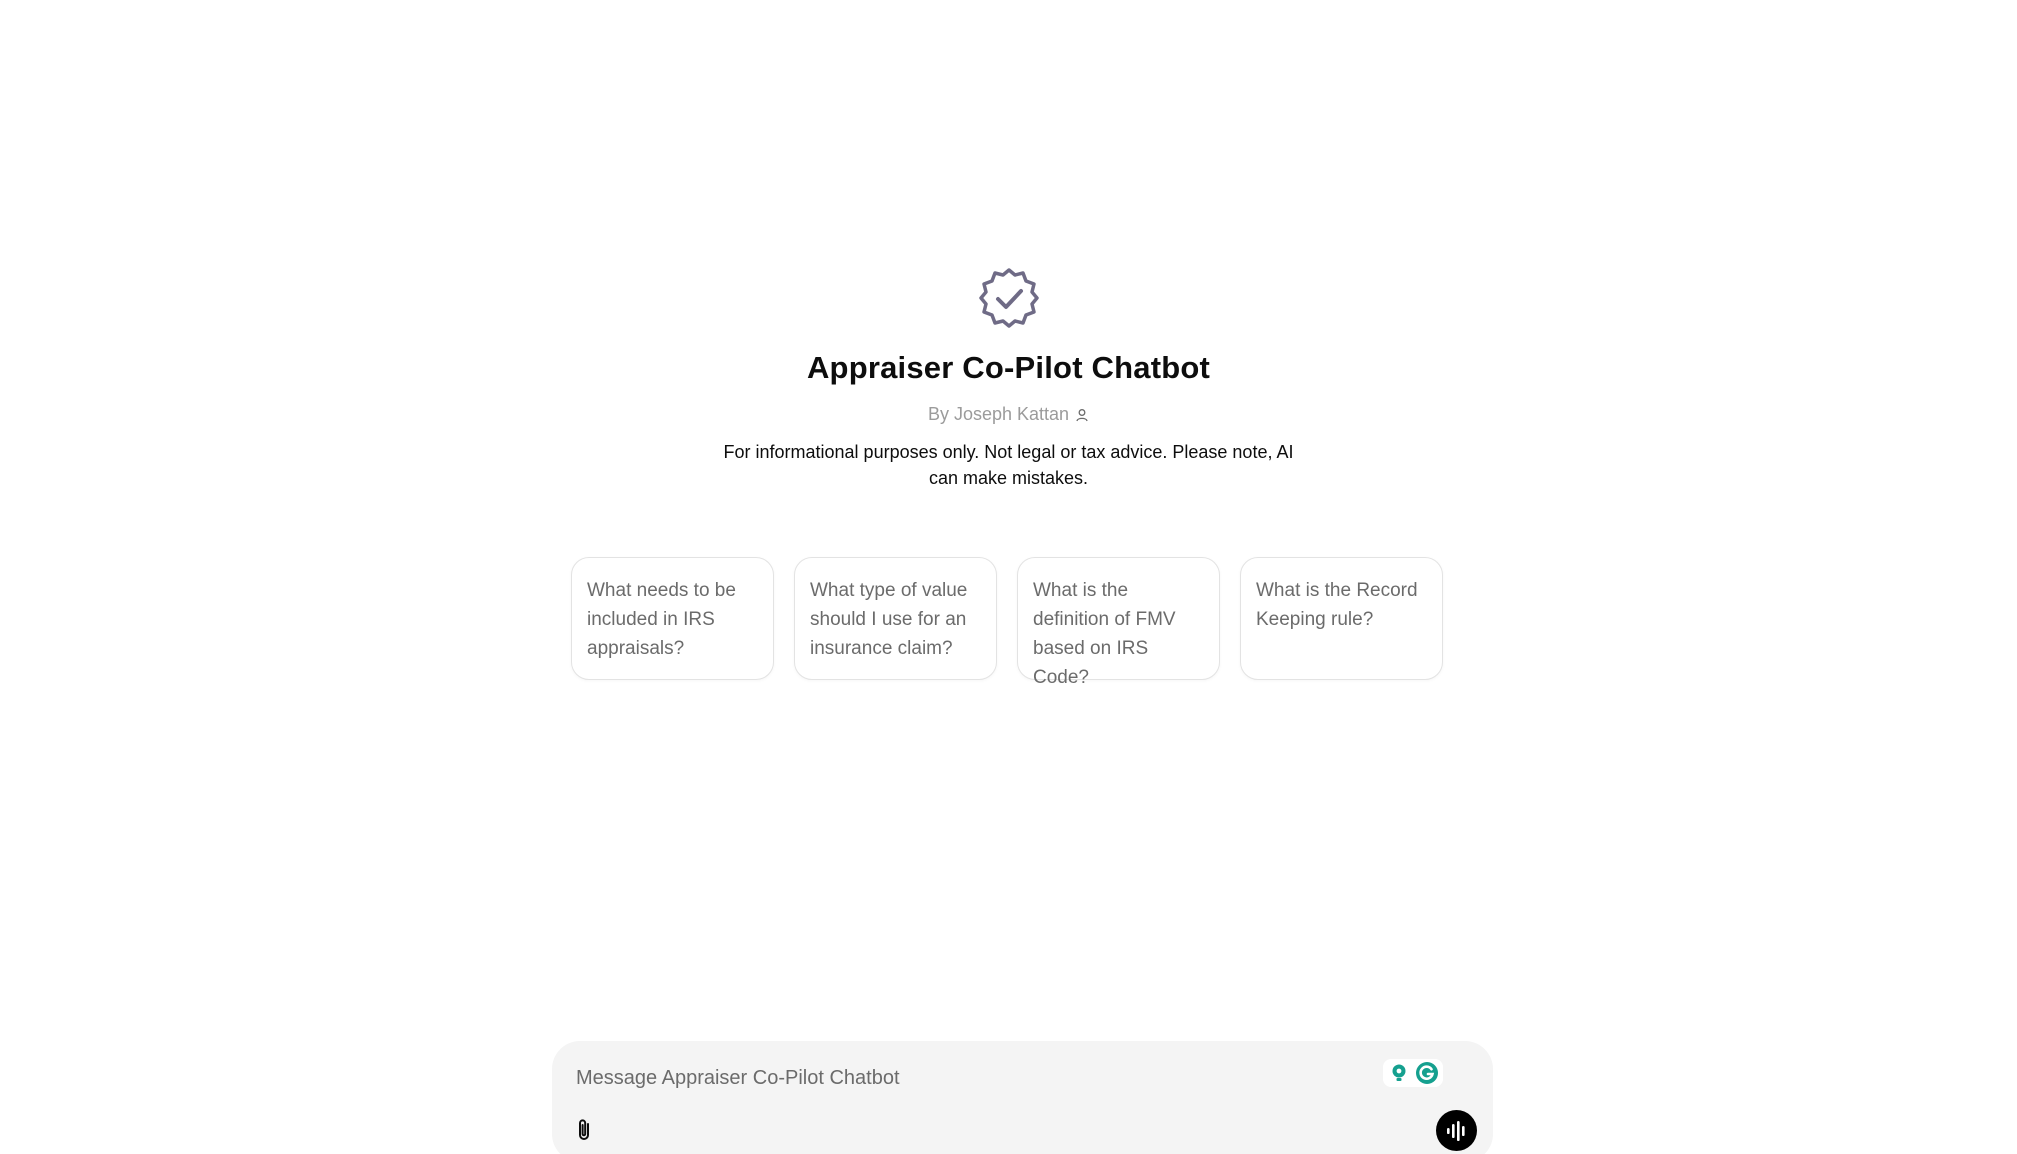 The height and width of the screenshot is (1154, 2017). I want to click on grammarly-icon, so click(1427, 1073).